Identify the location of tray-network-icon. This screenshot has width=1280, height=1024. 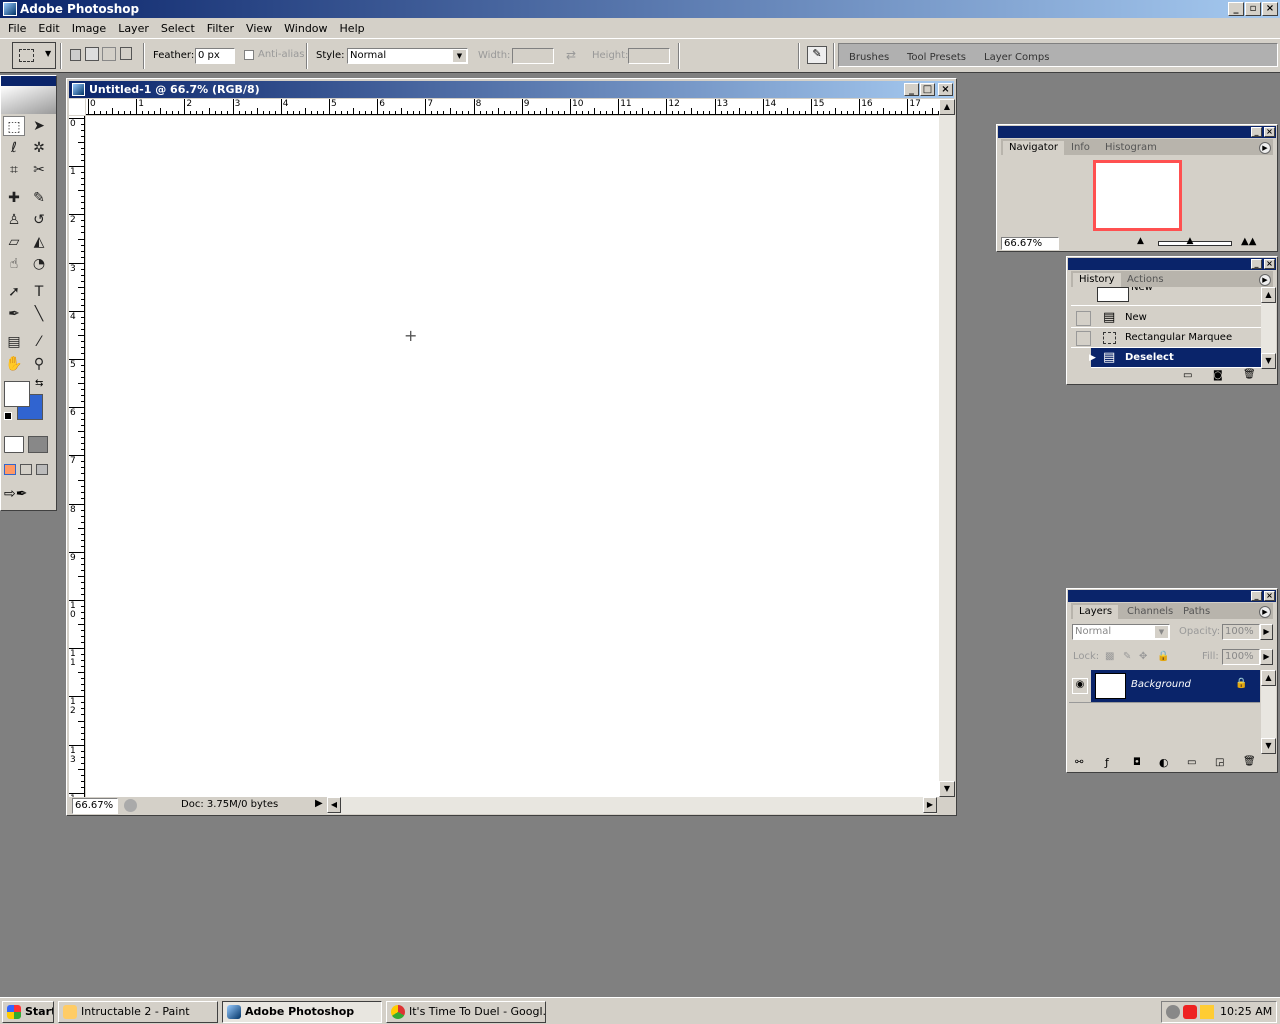
(1173, 1012).